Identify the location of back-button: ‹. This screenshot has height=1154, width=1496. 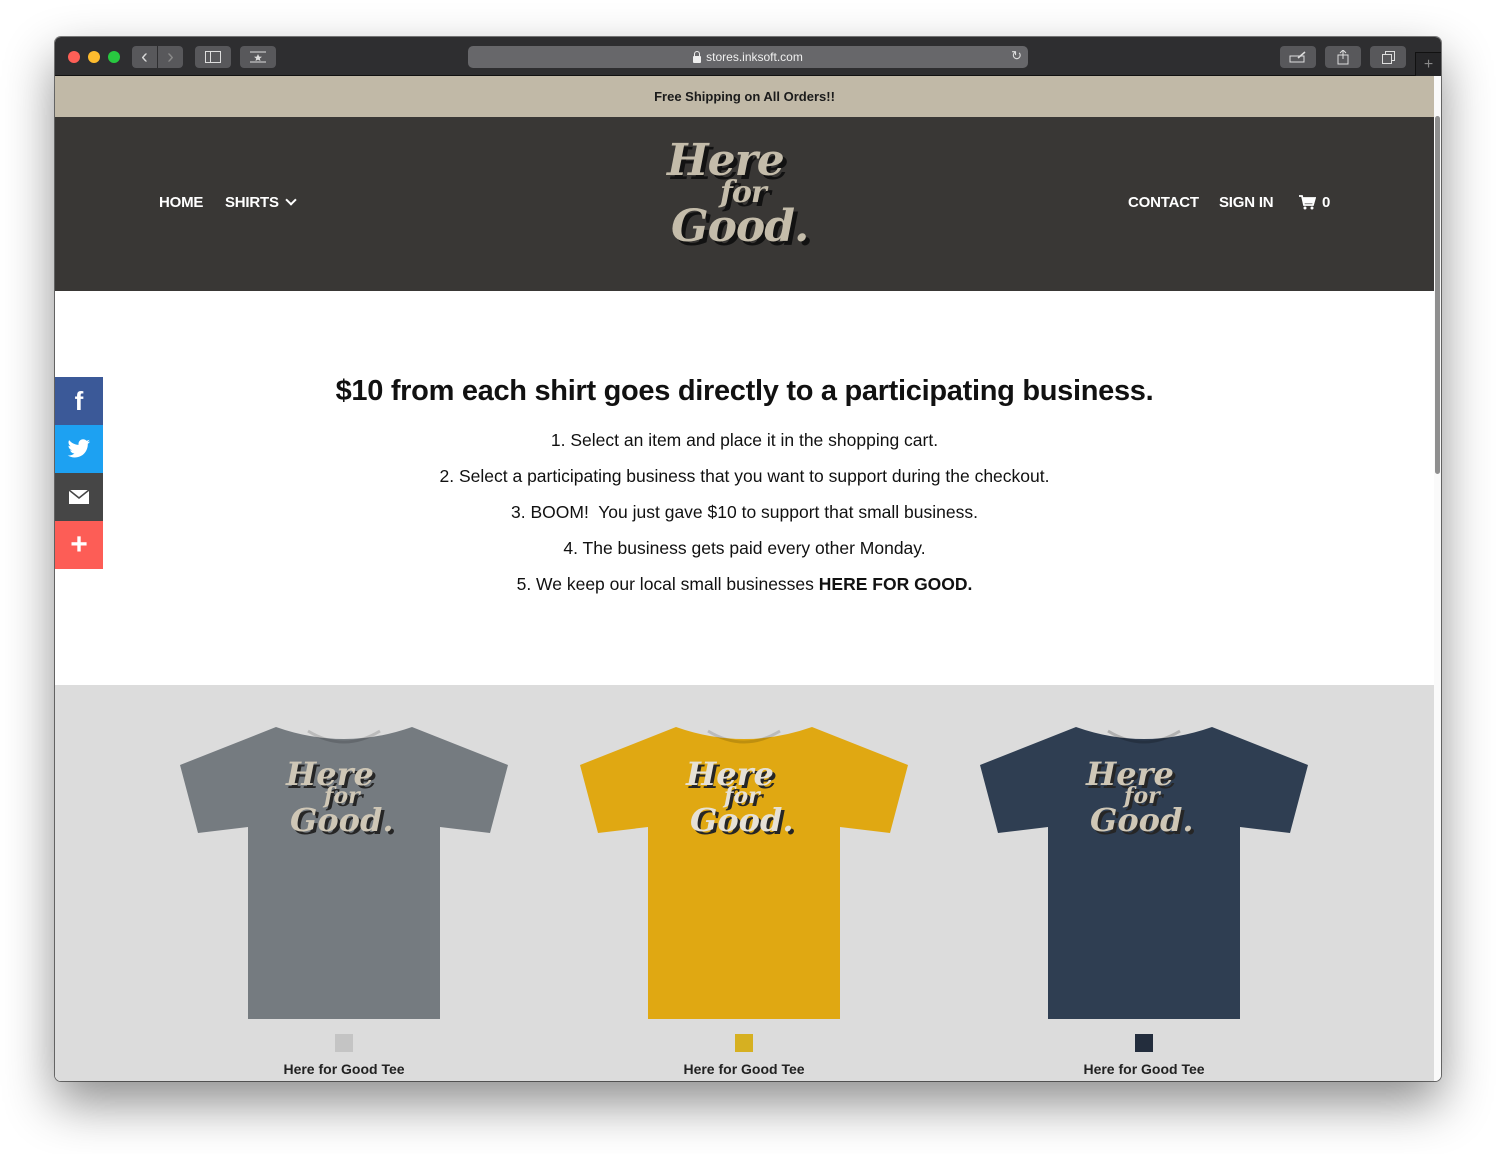
(144, 57).